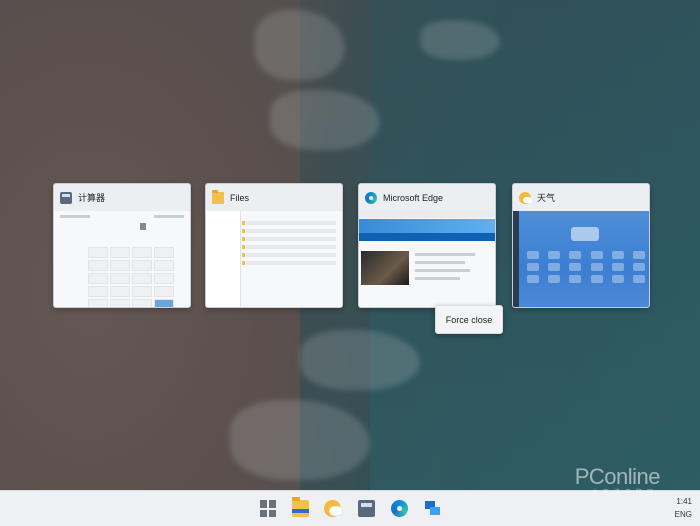  What do you see at coordinates (581, 197) in the screenshot?
I see `card-header: 天气` at bounding box center [581, 197].